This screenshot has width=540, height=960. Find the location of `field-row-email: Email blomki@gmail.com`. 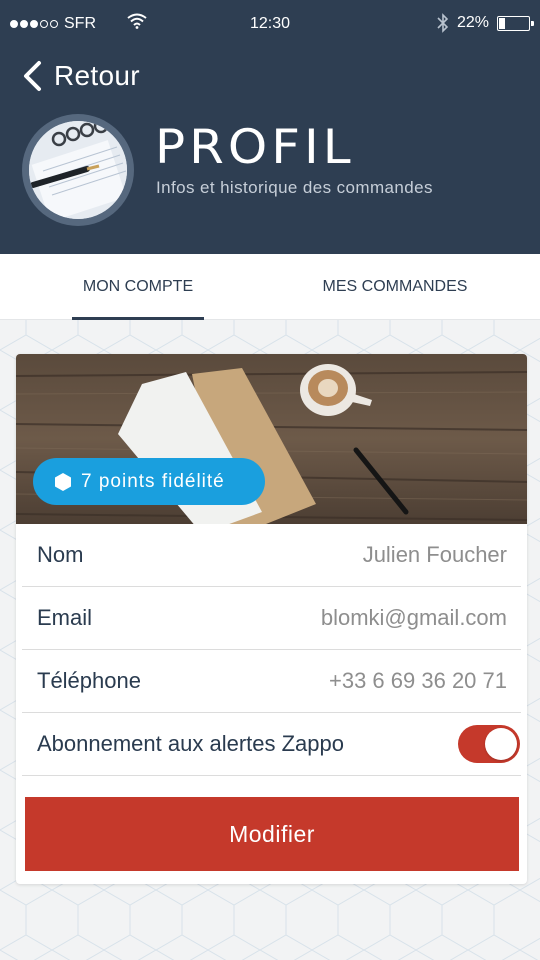

field-row-email: Email blomki@gmail.com is located at coordinates (271, 618).